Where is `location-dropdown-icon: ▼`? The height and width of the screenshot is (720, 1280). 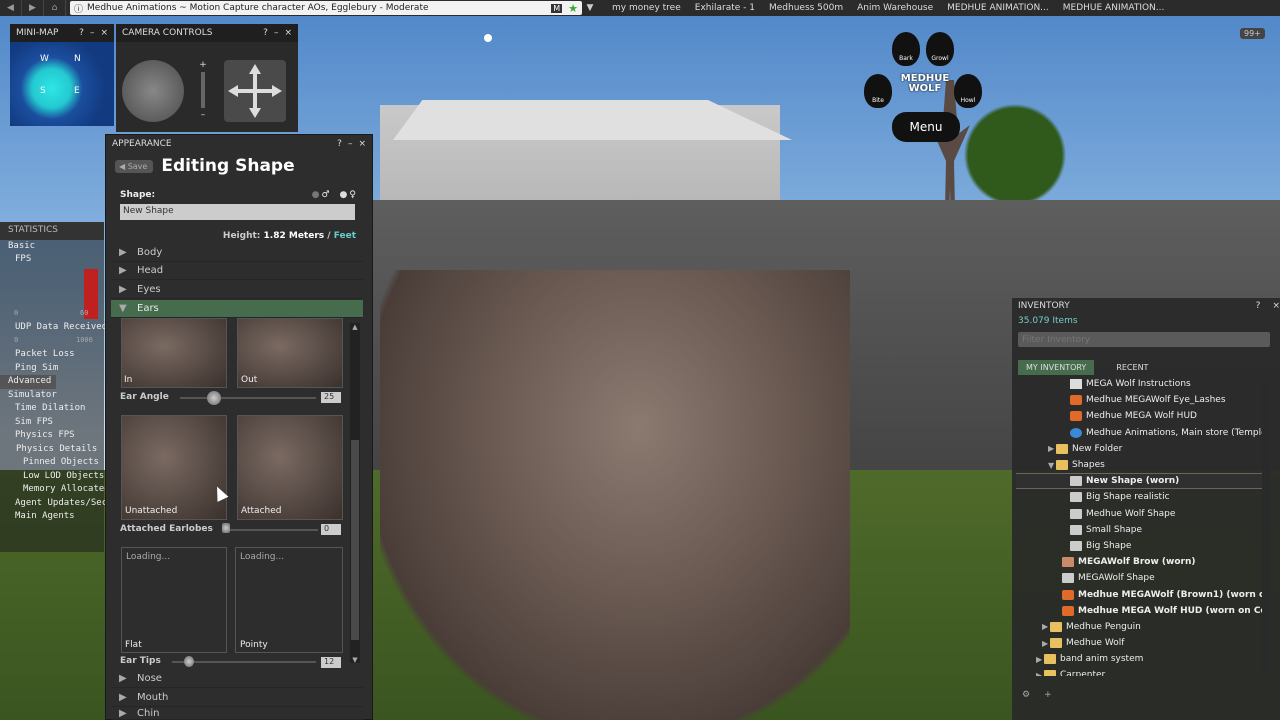 location-dropdown-icon: ▼ is located at coordinates (590, 8).